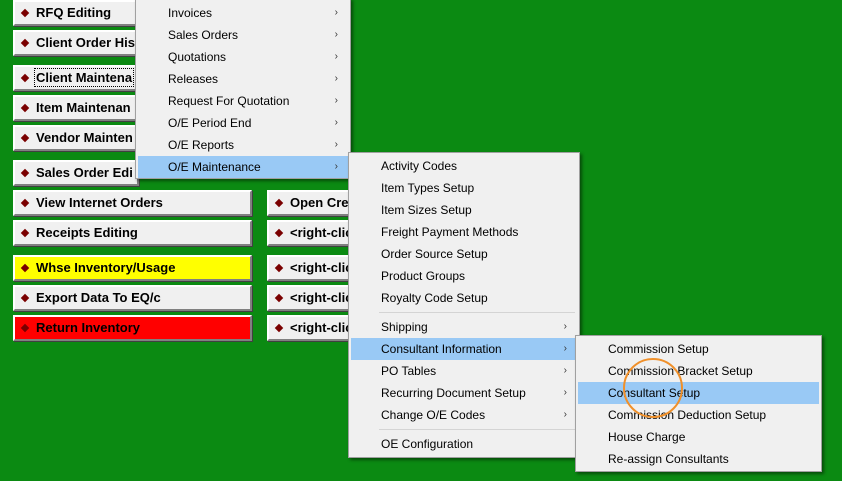  Describe the element at coordinates (84, 77) in the screenshot. I see `client-maintenance-label: Client Maintena` at that location.